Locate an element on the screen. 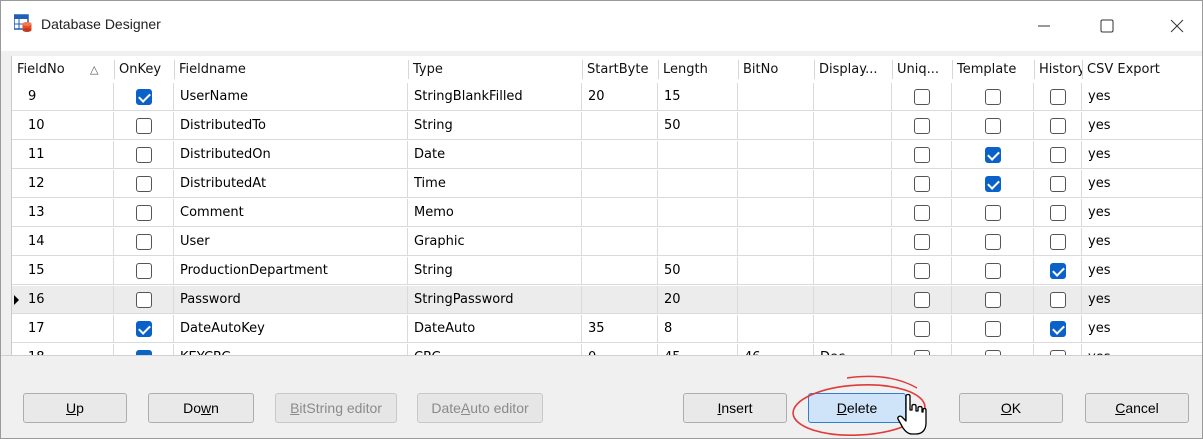  cell-fieldname: DistributedTo is located at coordinates (291, 126).